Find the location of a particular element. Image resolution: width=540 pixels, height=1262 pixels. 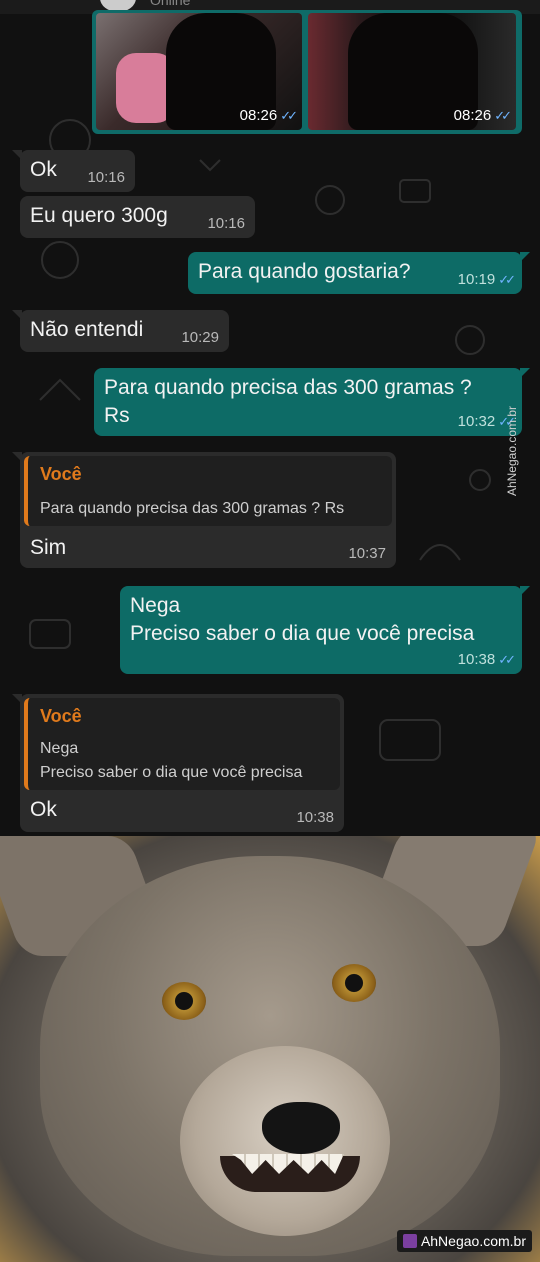

wolf-nose is located at coordinates (301, 1128).